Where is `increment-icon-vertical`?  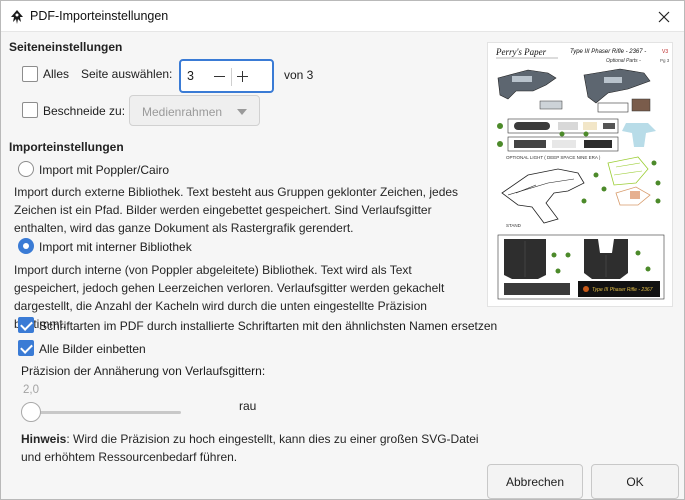 increment-icon-vertical is located at coordinates (242, 76).